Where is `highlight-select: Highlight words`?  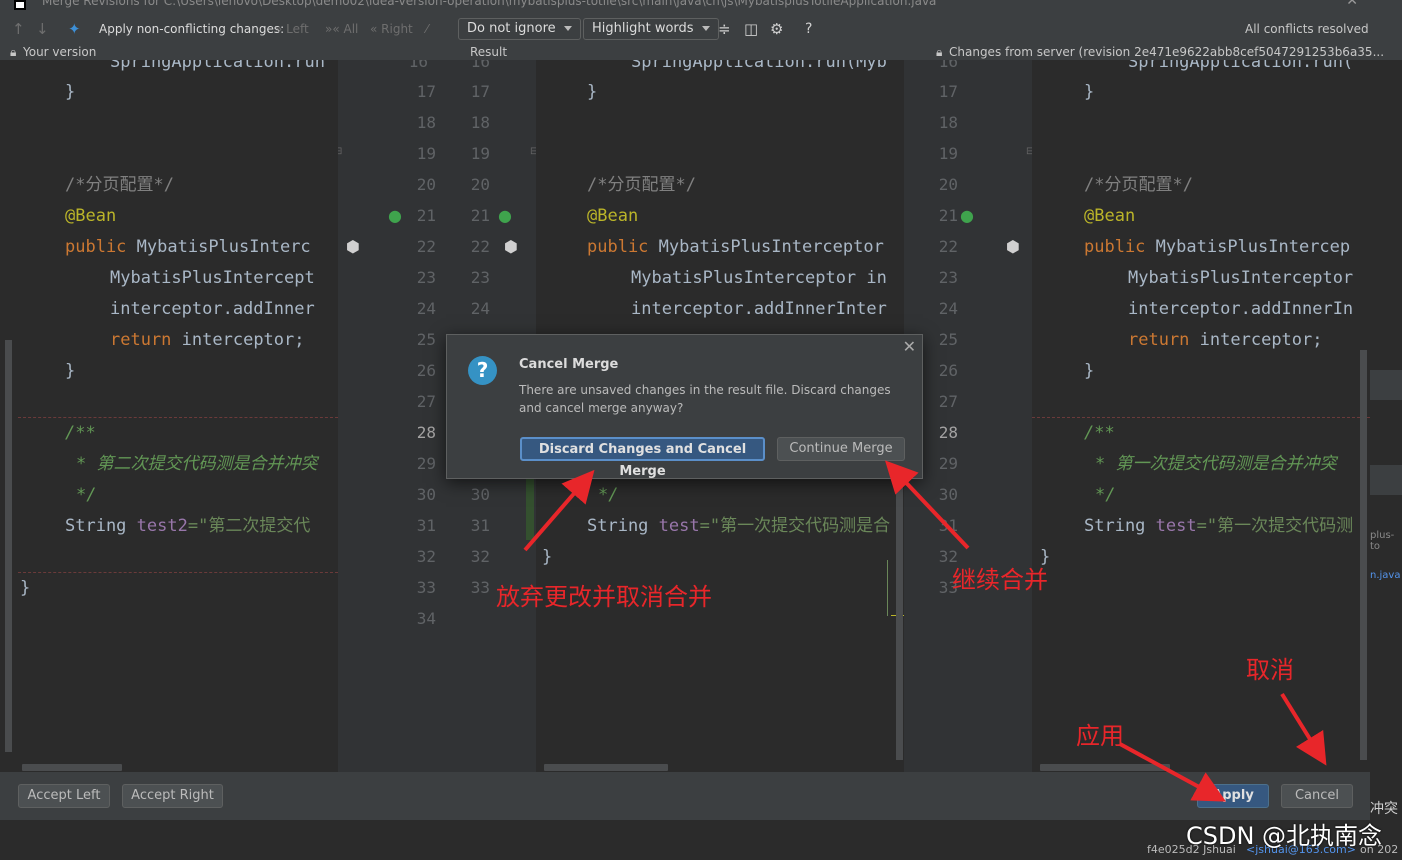 highlight-select: Highlight words is located at coordinates (651, 29).